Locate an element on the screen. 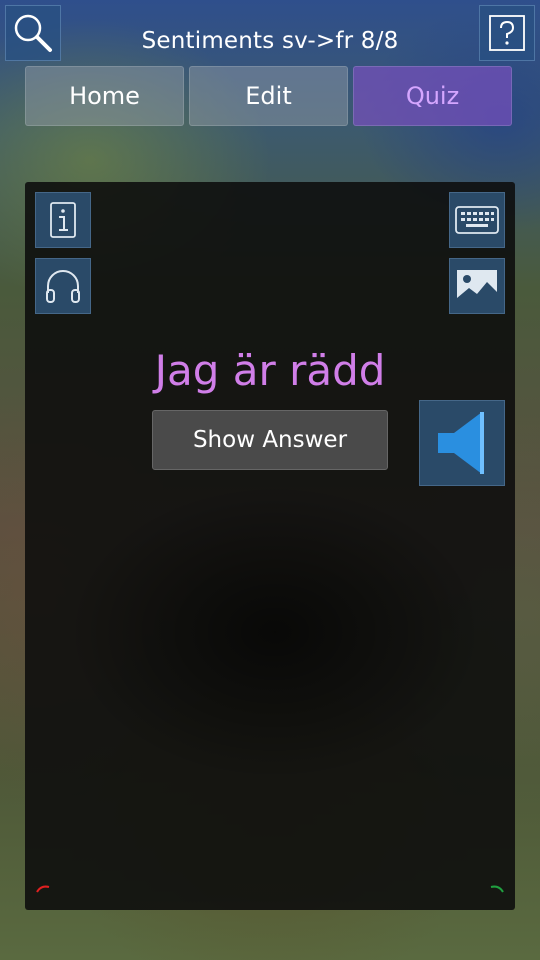 This screenshot has width=540, height=960. headphones-icon is located at coordinates (63, 286).